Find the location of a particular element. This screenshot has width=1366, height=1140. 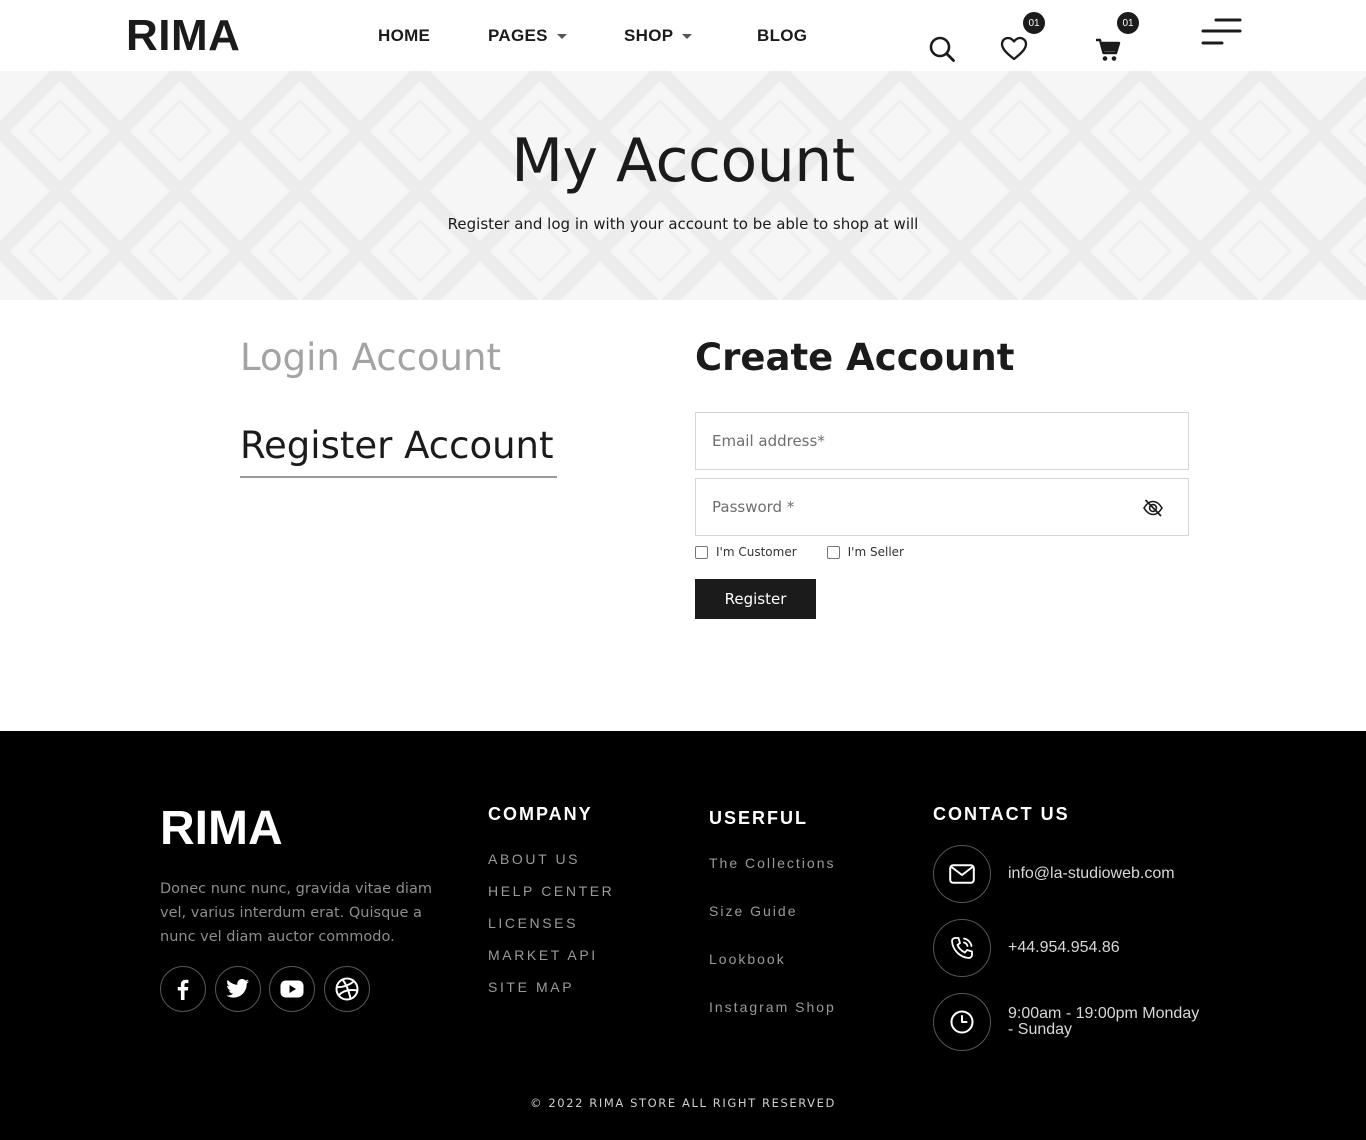

cart-button is located at coordinates (1108, 50).